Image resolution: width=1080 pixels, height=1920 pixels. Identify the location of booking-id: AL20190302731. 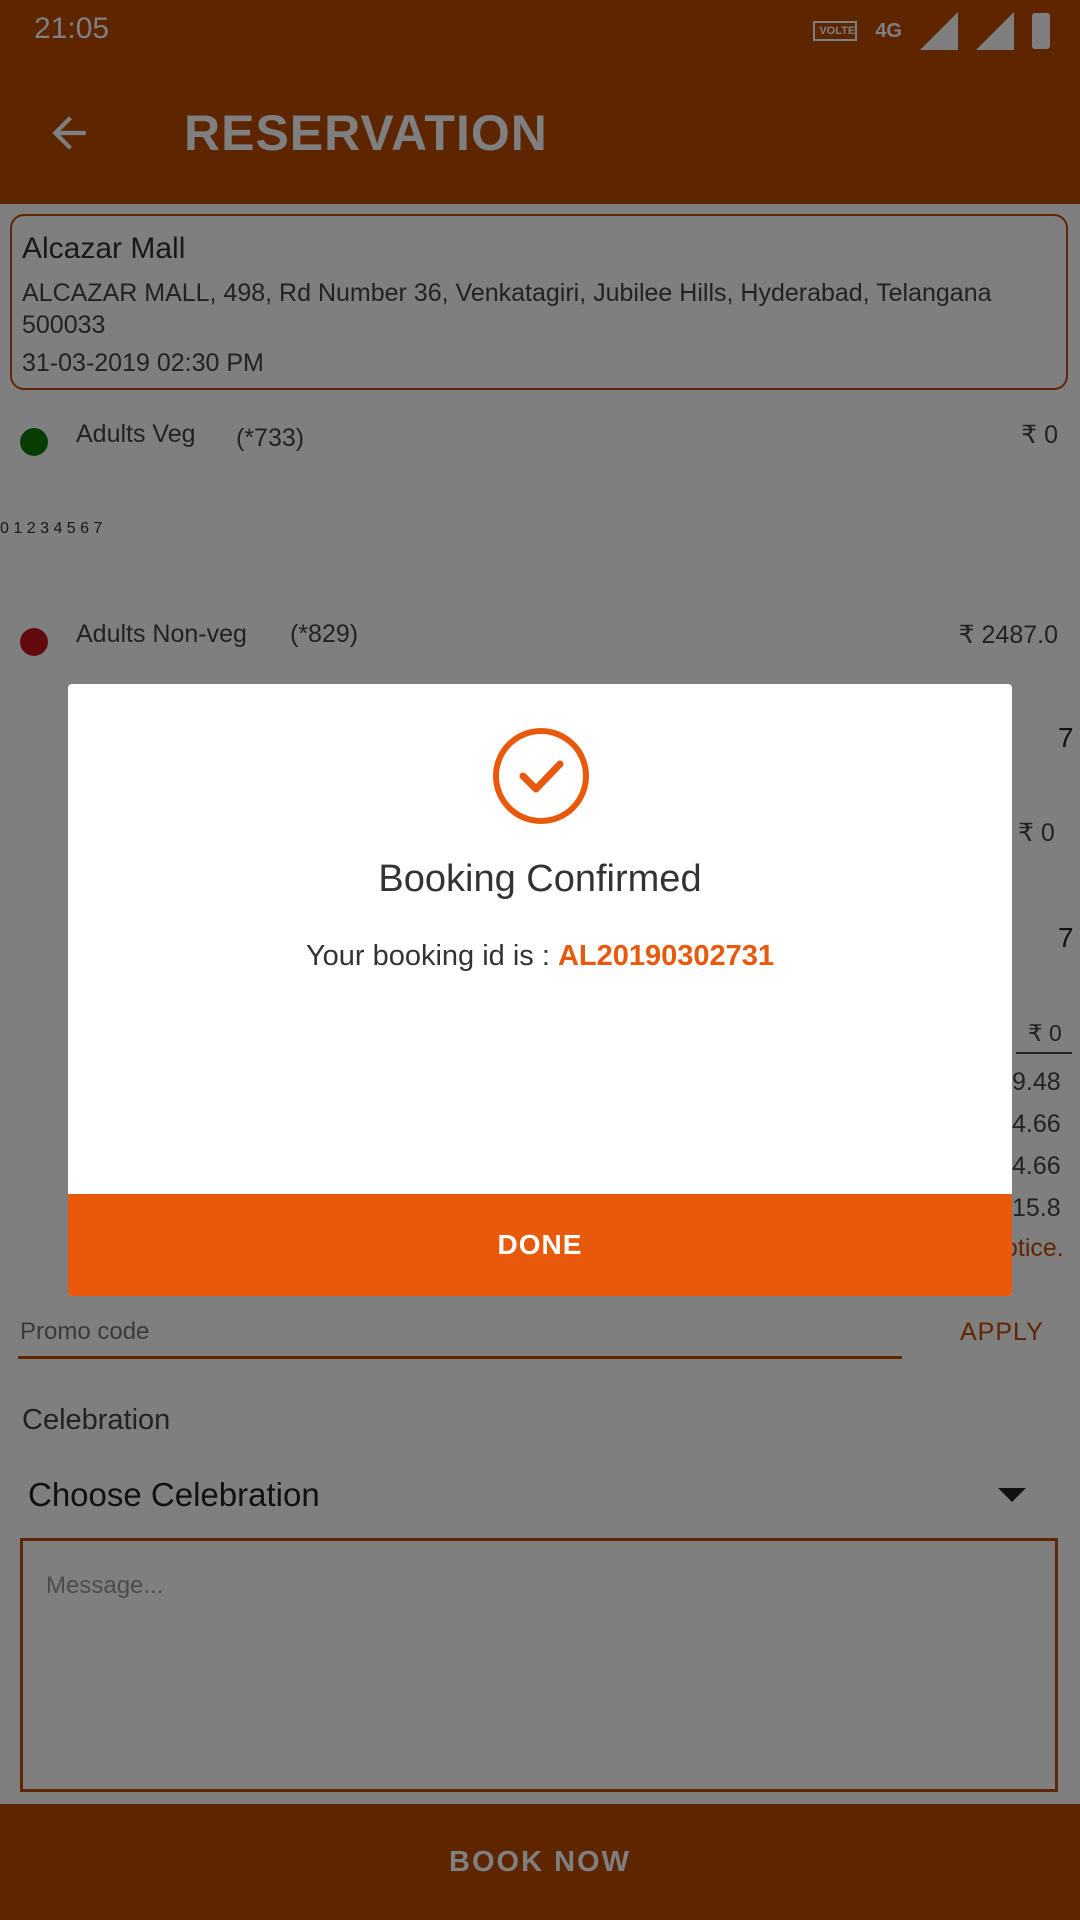
(666, 956).